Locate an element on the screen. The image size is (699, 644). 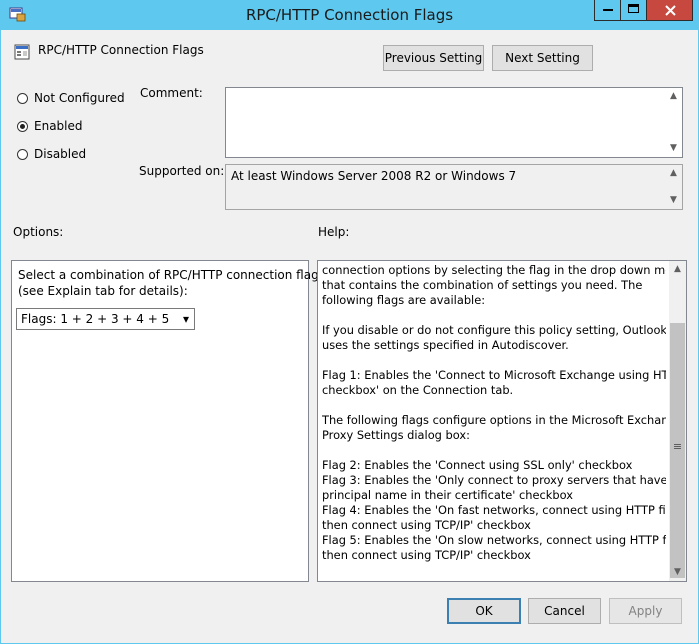
radio-label: Not Configured is located at coordinates (79, 98).